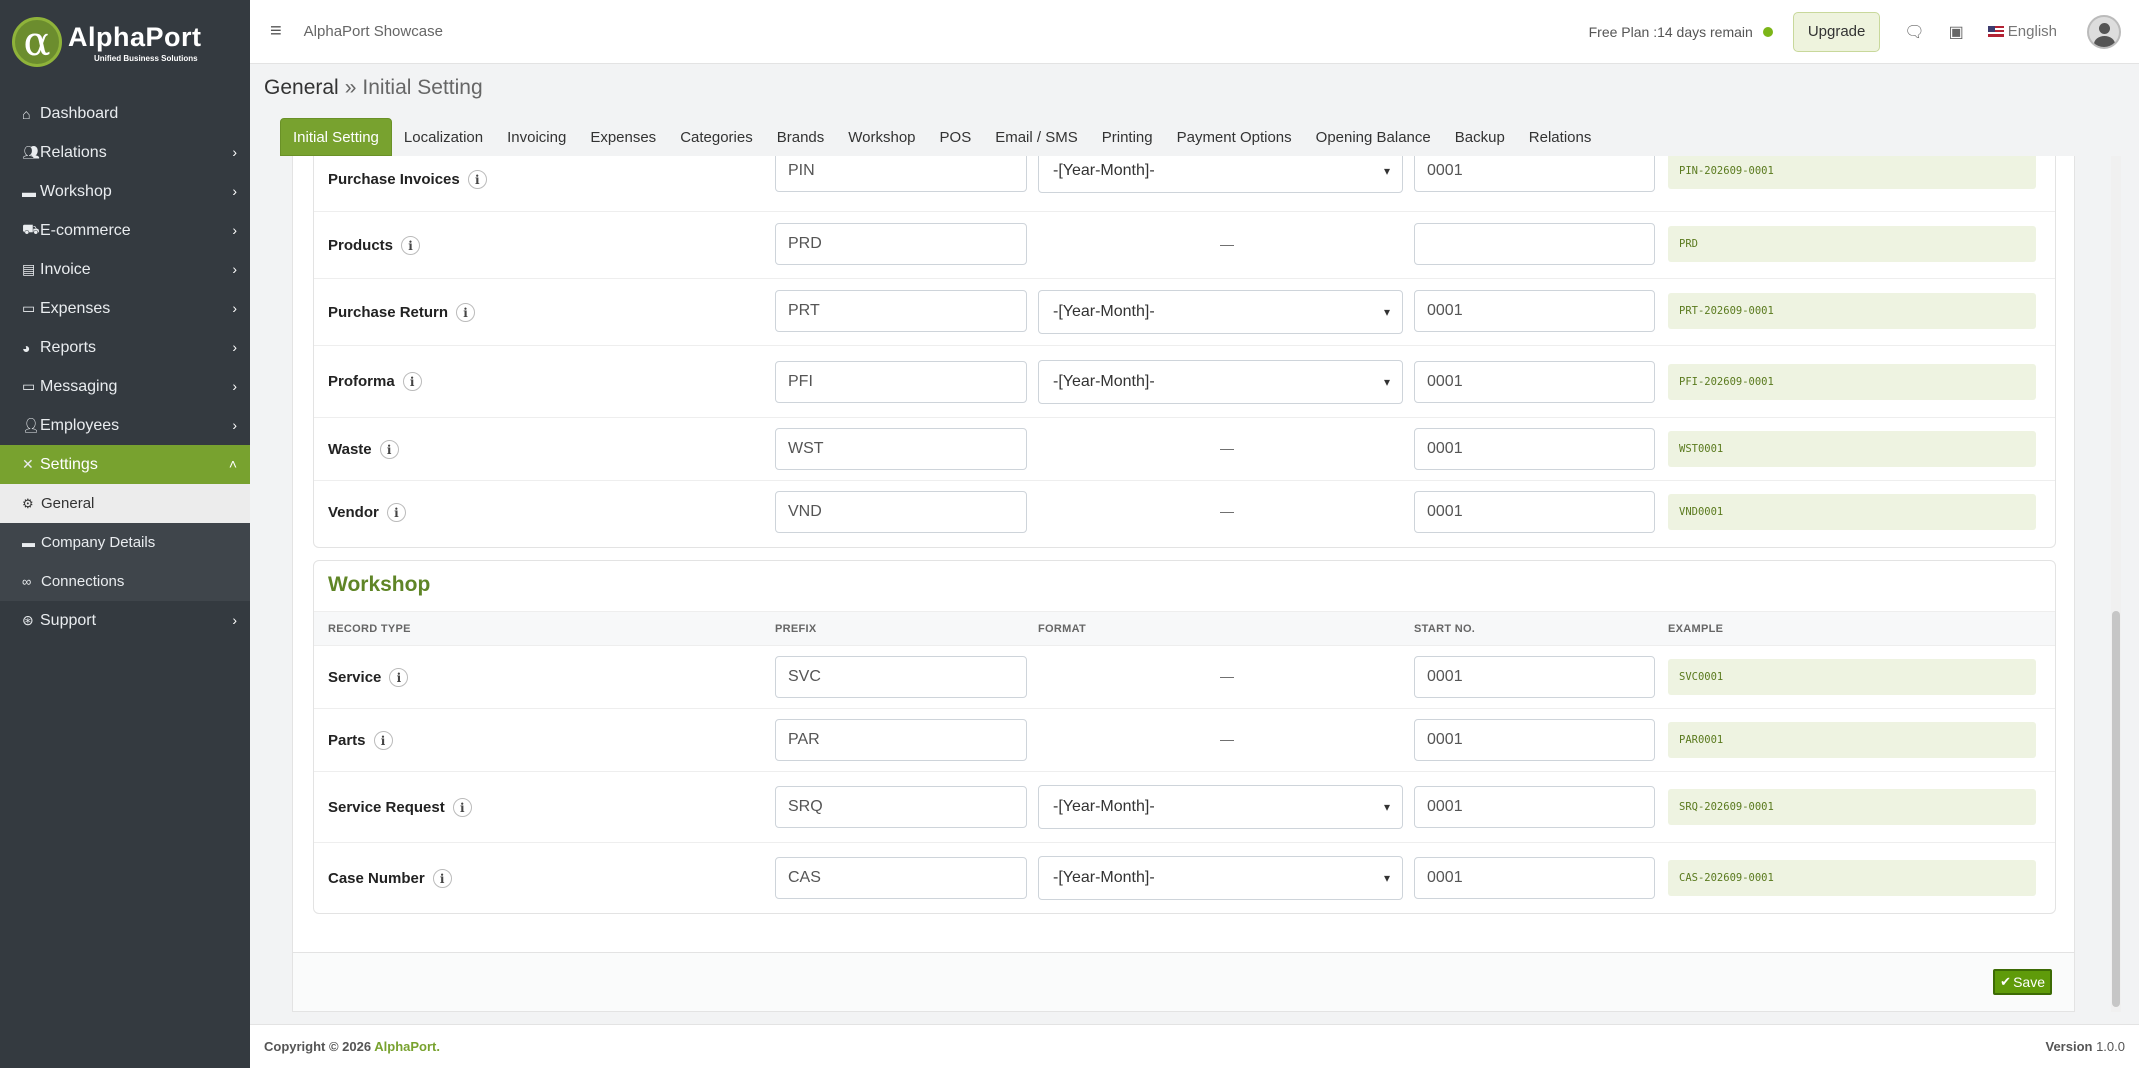 Image resolution: width=2139 pixels, height=1068 pixels. Describe the element at coordinates (79, 113) in the screenshot. I see `sidebar-item-label: Dashboard` at that location.